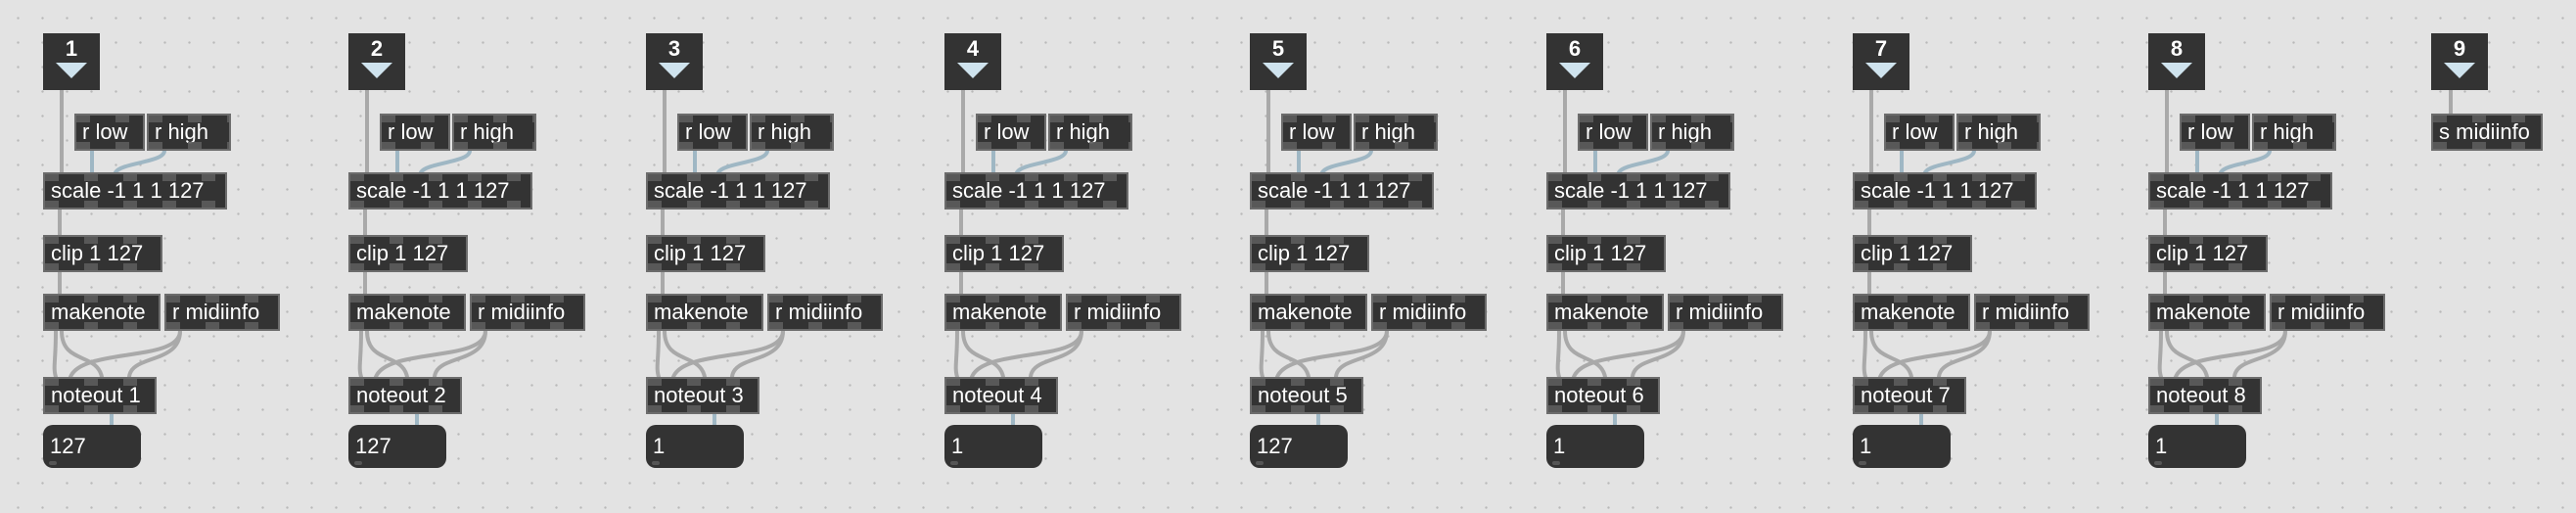 The height and width of the screenshot is (513, 2576). Describe the element at coordinates (1306, 395) in the screenshot. I see `noteout-object: noteout 5` at that location.